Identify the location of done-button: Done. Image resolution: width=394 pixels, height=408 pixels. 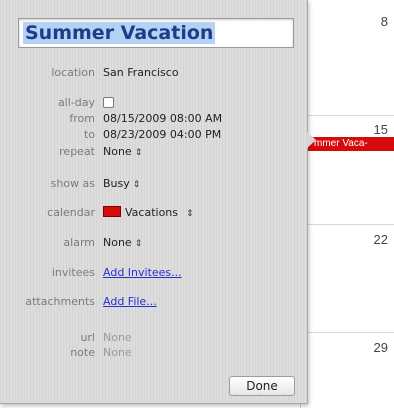
(262, 386).